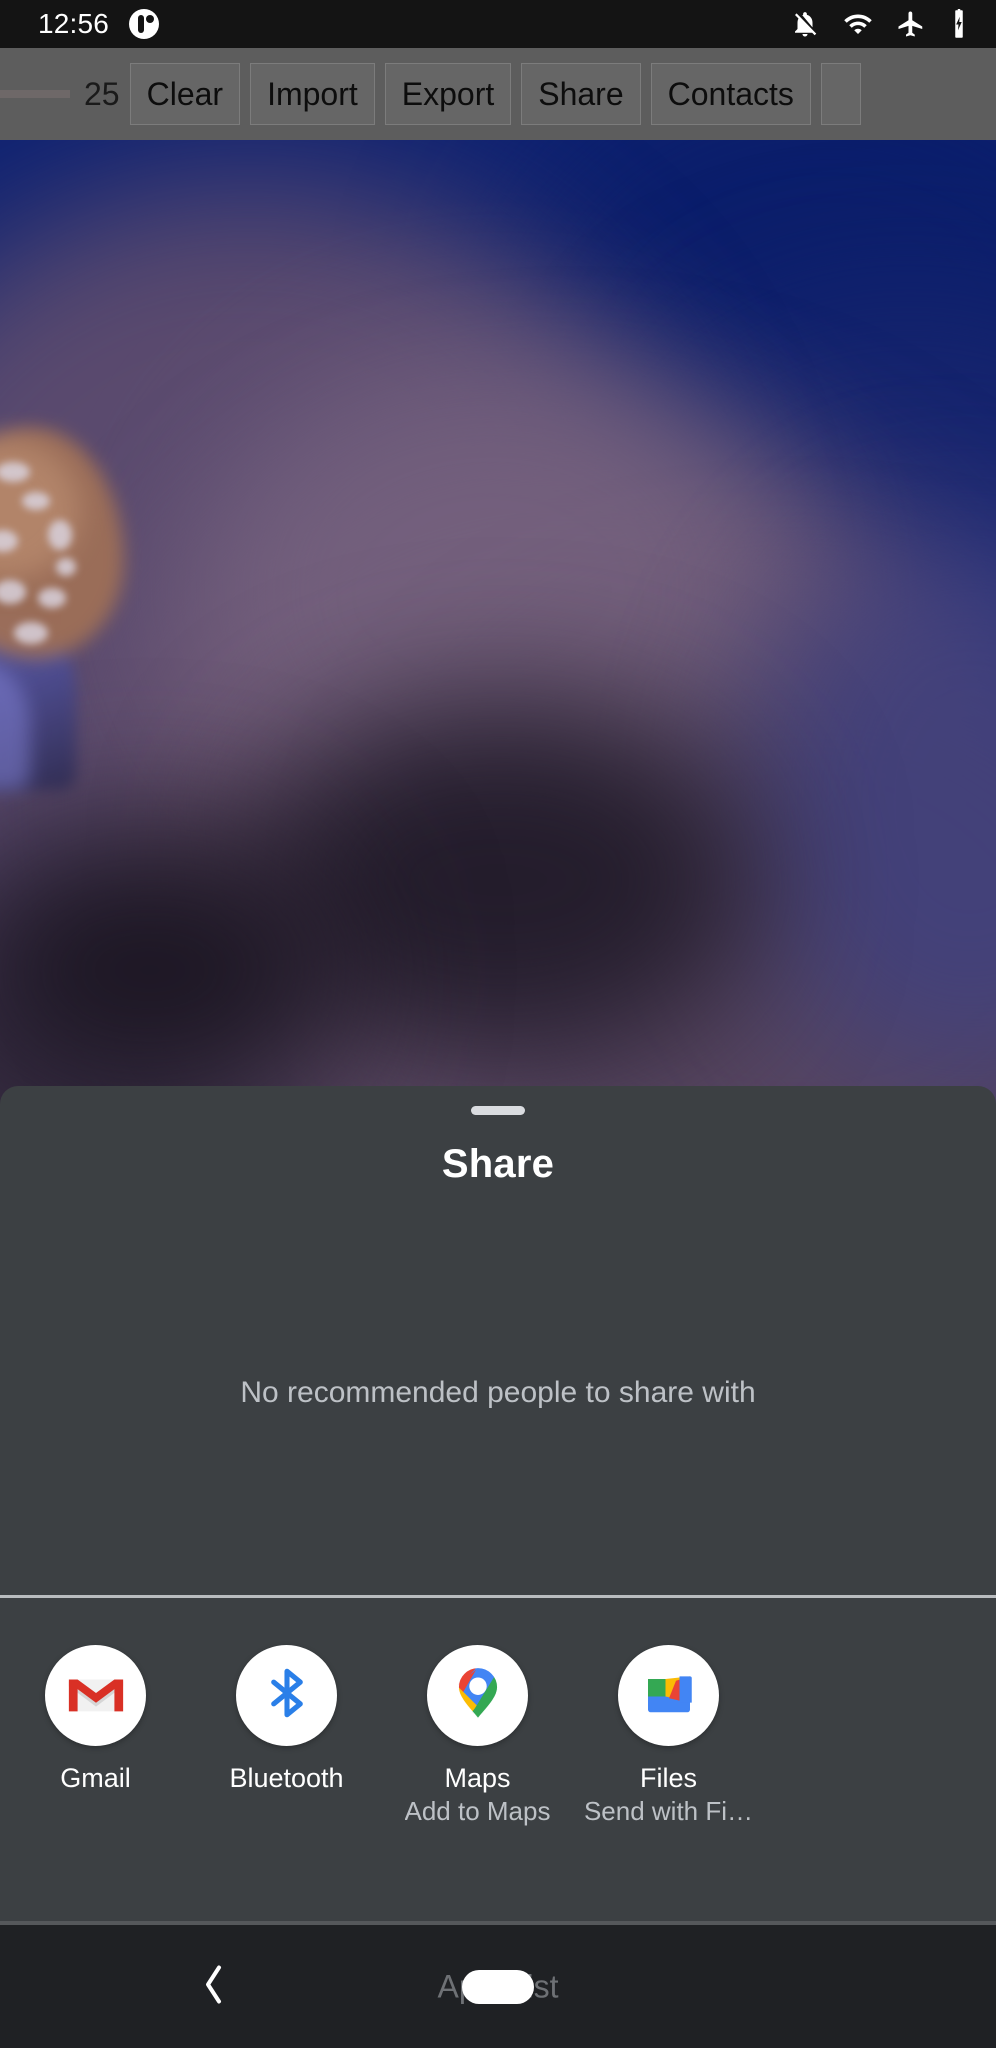 The height and width of the screenshot is (2048, 996). What do you see at coordinates (35, 94) in the screenshot?
I see `toolbar-progress-bar` at bounding box center [35, 94].